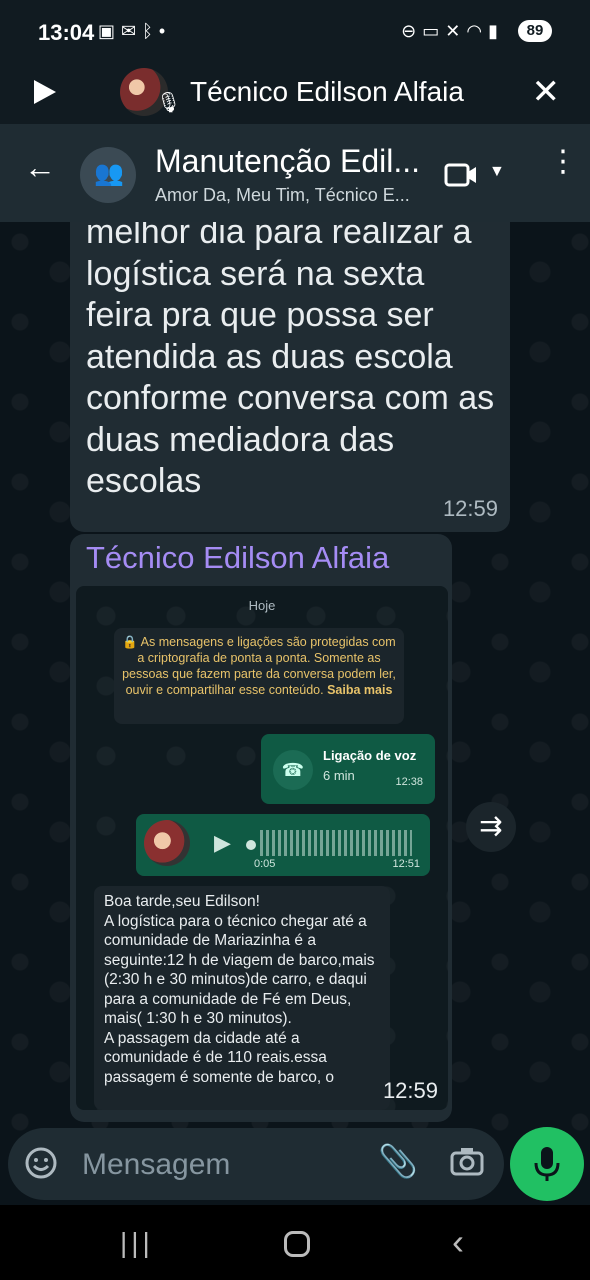  I want to click on voice-record-button, so click(547, 1164).